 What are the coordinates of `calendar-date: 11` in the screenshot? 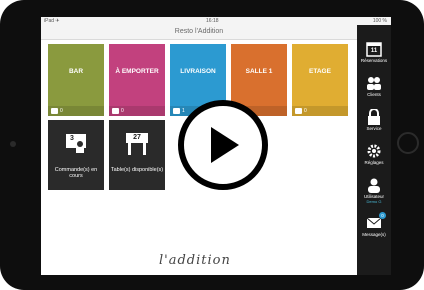 It's located at (374, 51).